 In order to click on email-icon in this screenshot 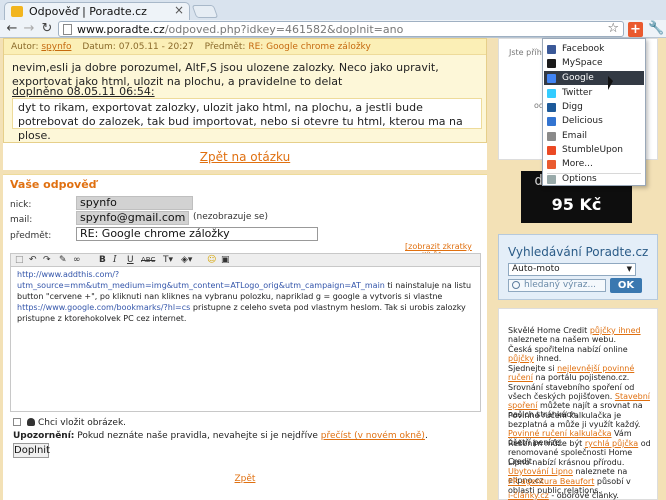, I will do `click(551, 136)`.